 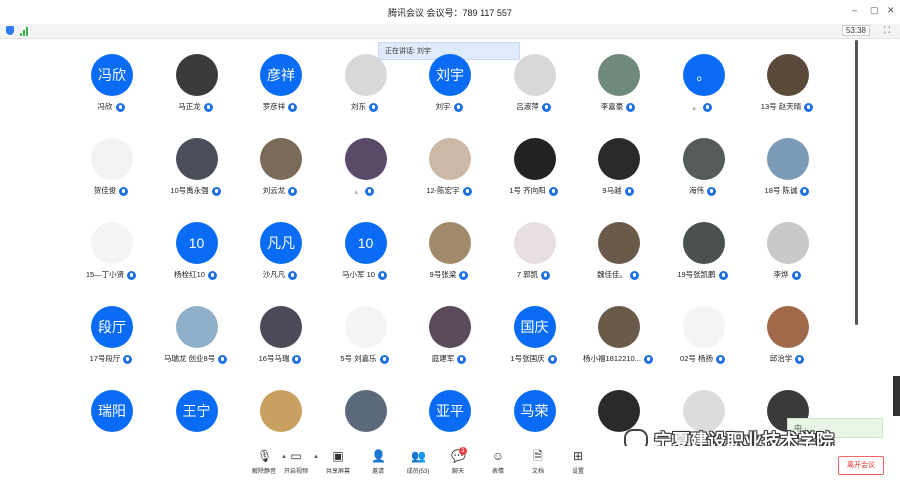 I want to click on start-video-button: ▭ ▲ 开启视频, so click(x=296, y=465).